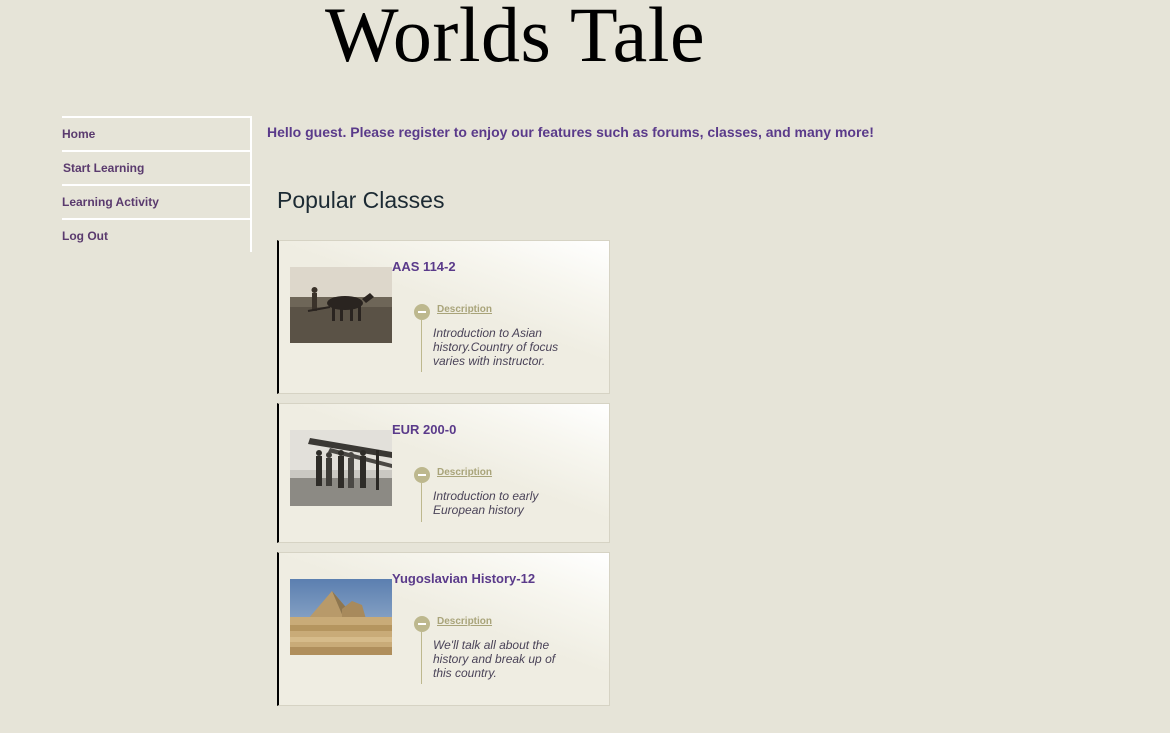 The image size is (1170, 733). What do you see at coordinates (486, 503) in the screenshot?
I see `class-description: Introduction to early European history` at bounding box center [486, 503].